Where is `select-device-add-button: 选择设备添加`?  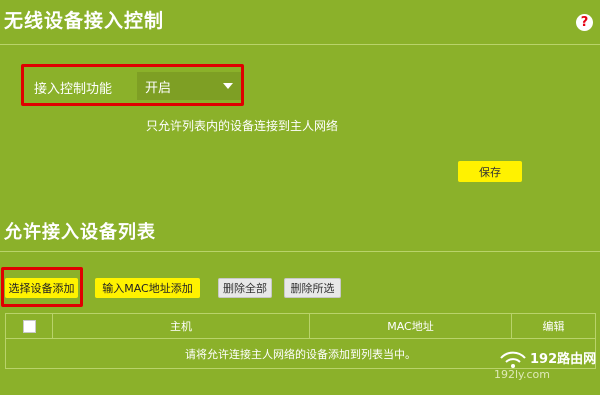 select-device-add-button: 选择设备添加 is located at coordinates (41, 288).